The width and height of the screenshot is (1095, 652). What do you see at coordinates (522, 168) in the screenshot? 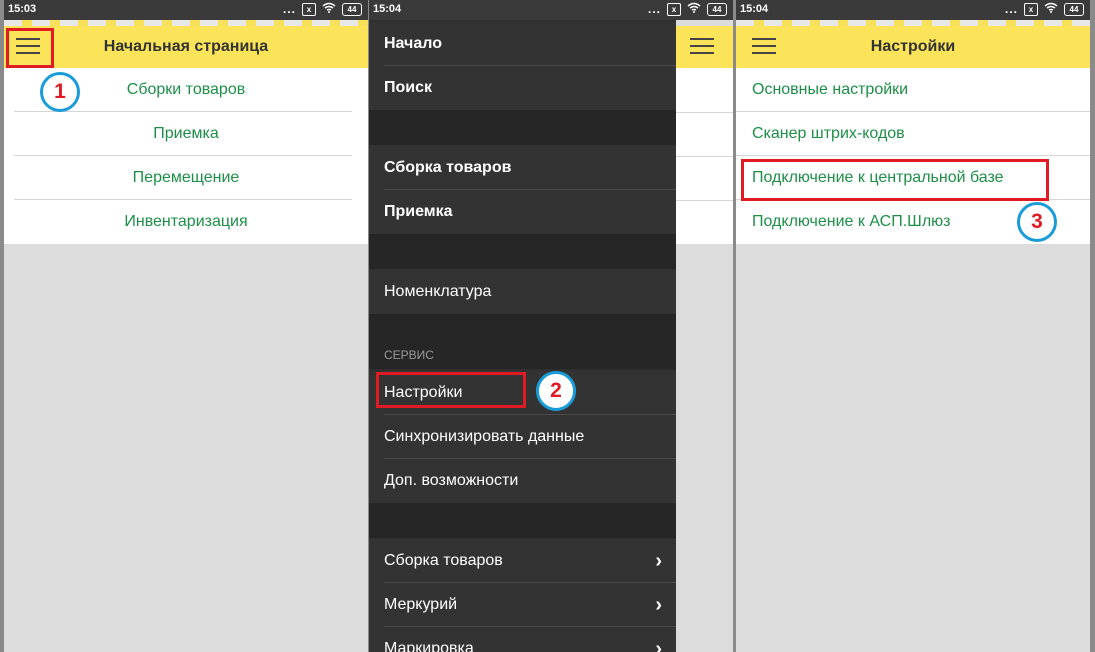
I see `drawer-item-assembly: Сборка товаров` at bounding box center [522, 168].